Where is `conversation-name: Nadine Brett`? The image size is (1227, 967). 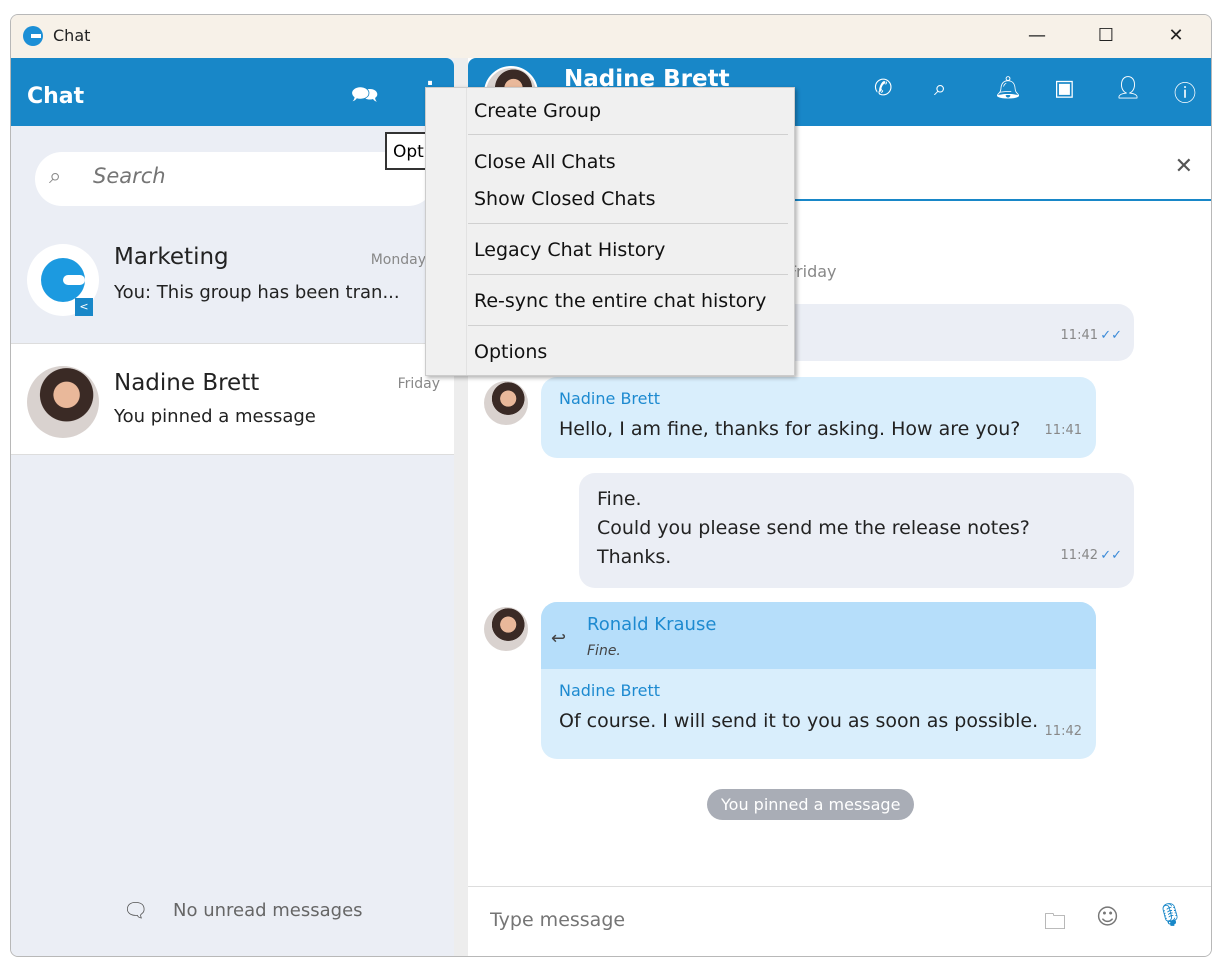
conversation-name: Nadine Brett is located at coordinates (187, 383).